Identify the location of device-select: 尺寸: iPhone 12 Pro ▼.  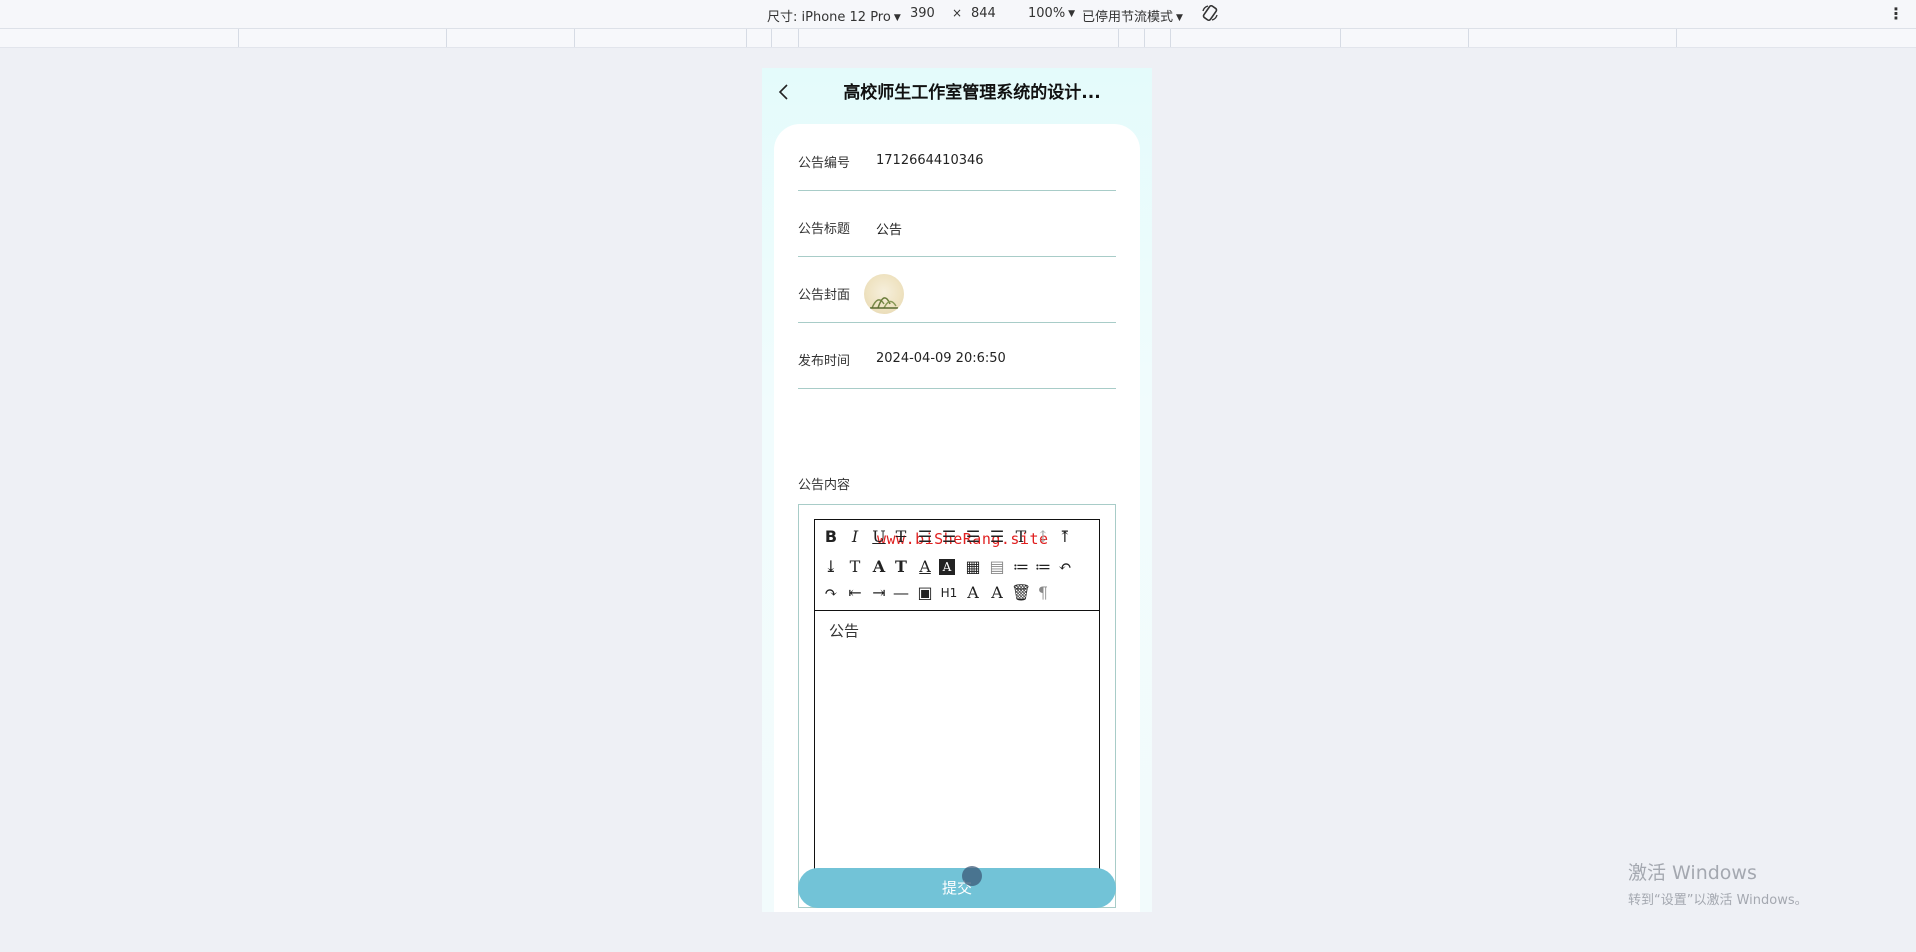
(834, 15).